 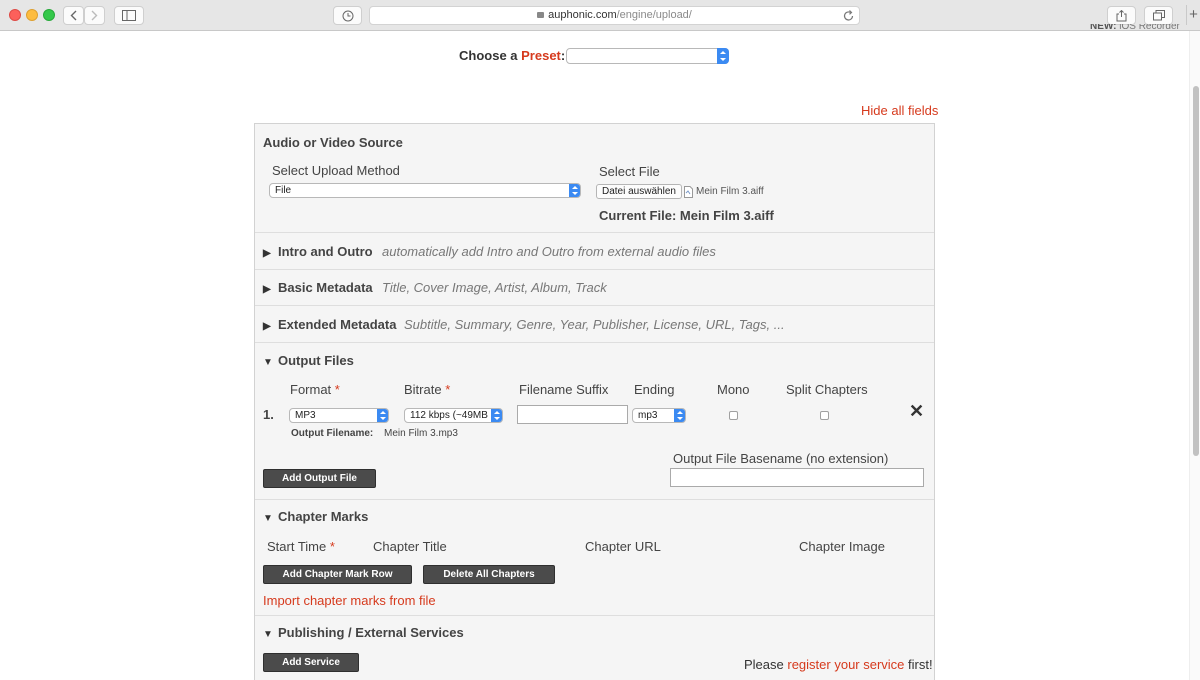 What do you see at coordinates (564, 389) in the screenshot?
I see `suffix-column-header: Filename Suffix` at bounding box center [564, 389].